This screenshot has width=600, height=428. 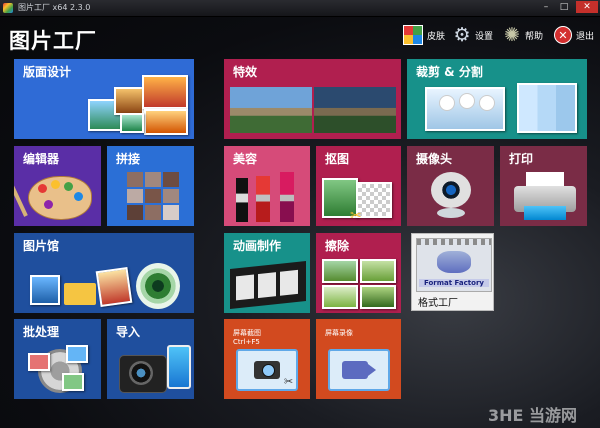 I want to click on skin-label: 皮肤, so click(x=436, y=36).